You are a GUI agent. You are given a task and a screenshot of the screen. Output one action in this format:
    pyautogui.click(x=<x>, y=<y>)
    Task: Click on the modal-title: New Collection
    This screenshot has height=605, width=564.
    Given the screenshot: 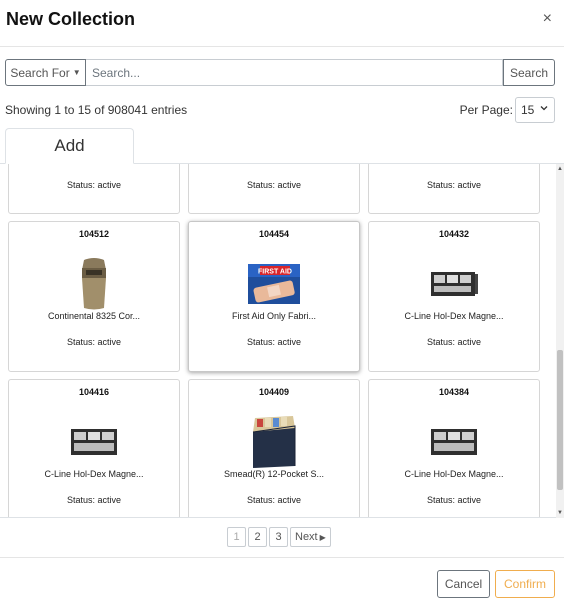 What is the action you would take?
    pyautogui.click(x=71, y=19)
    